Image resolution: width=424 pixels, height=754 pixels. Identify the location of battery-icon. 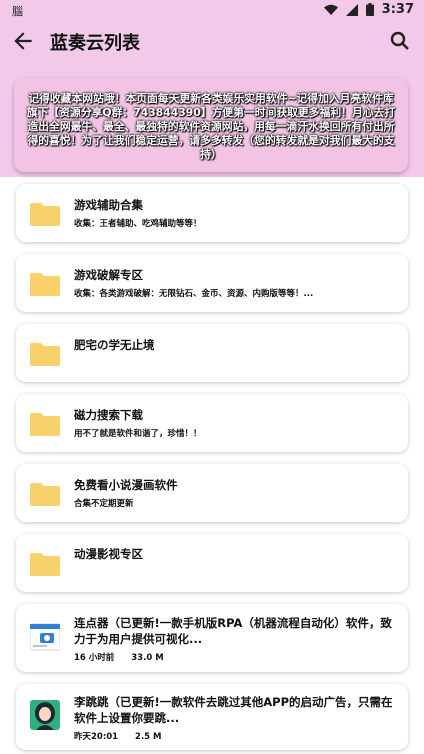
(369, 9).